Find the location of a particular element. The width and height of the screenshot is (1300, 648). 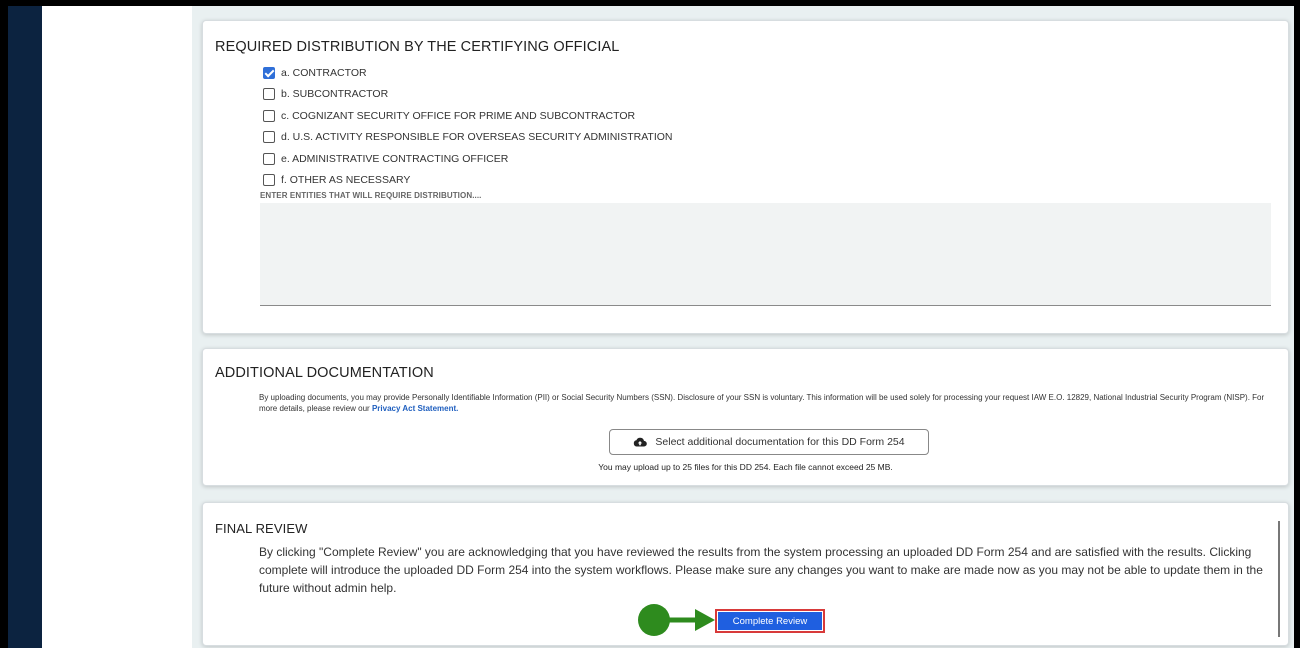

entities-textarea is located at coordinates (765, 254).